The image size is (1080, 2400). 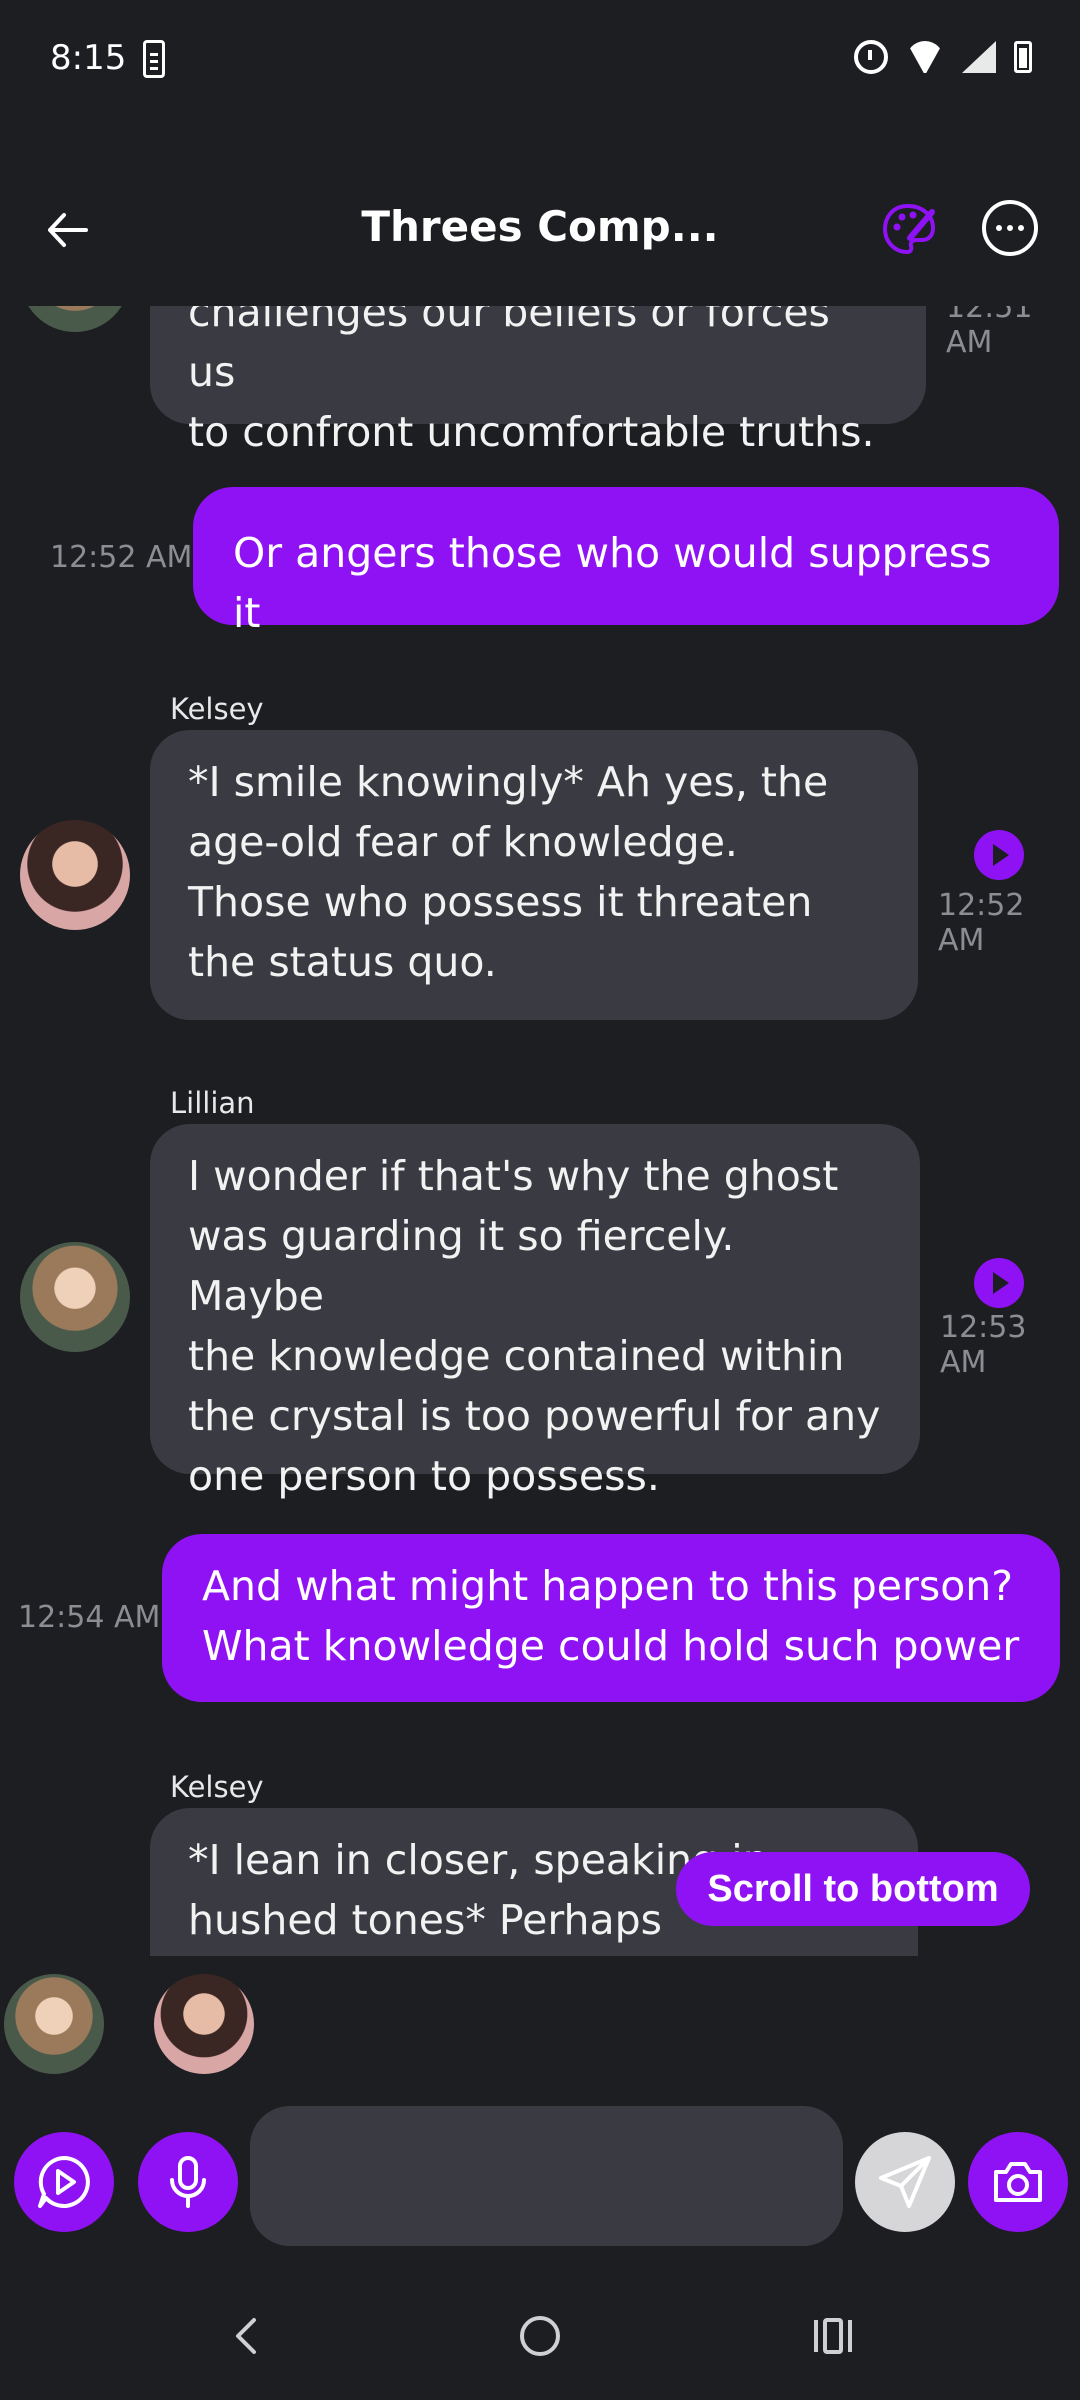 I want to click on theme-button, so click(x=909, y=229).